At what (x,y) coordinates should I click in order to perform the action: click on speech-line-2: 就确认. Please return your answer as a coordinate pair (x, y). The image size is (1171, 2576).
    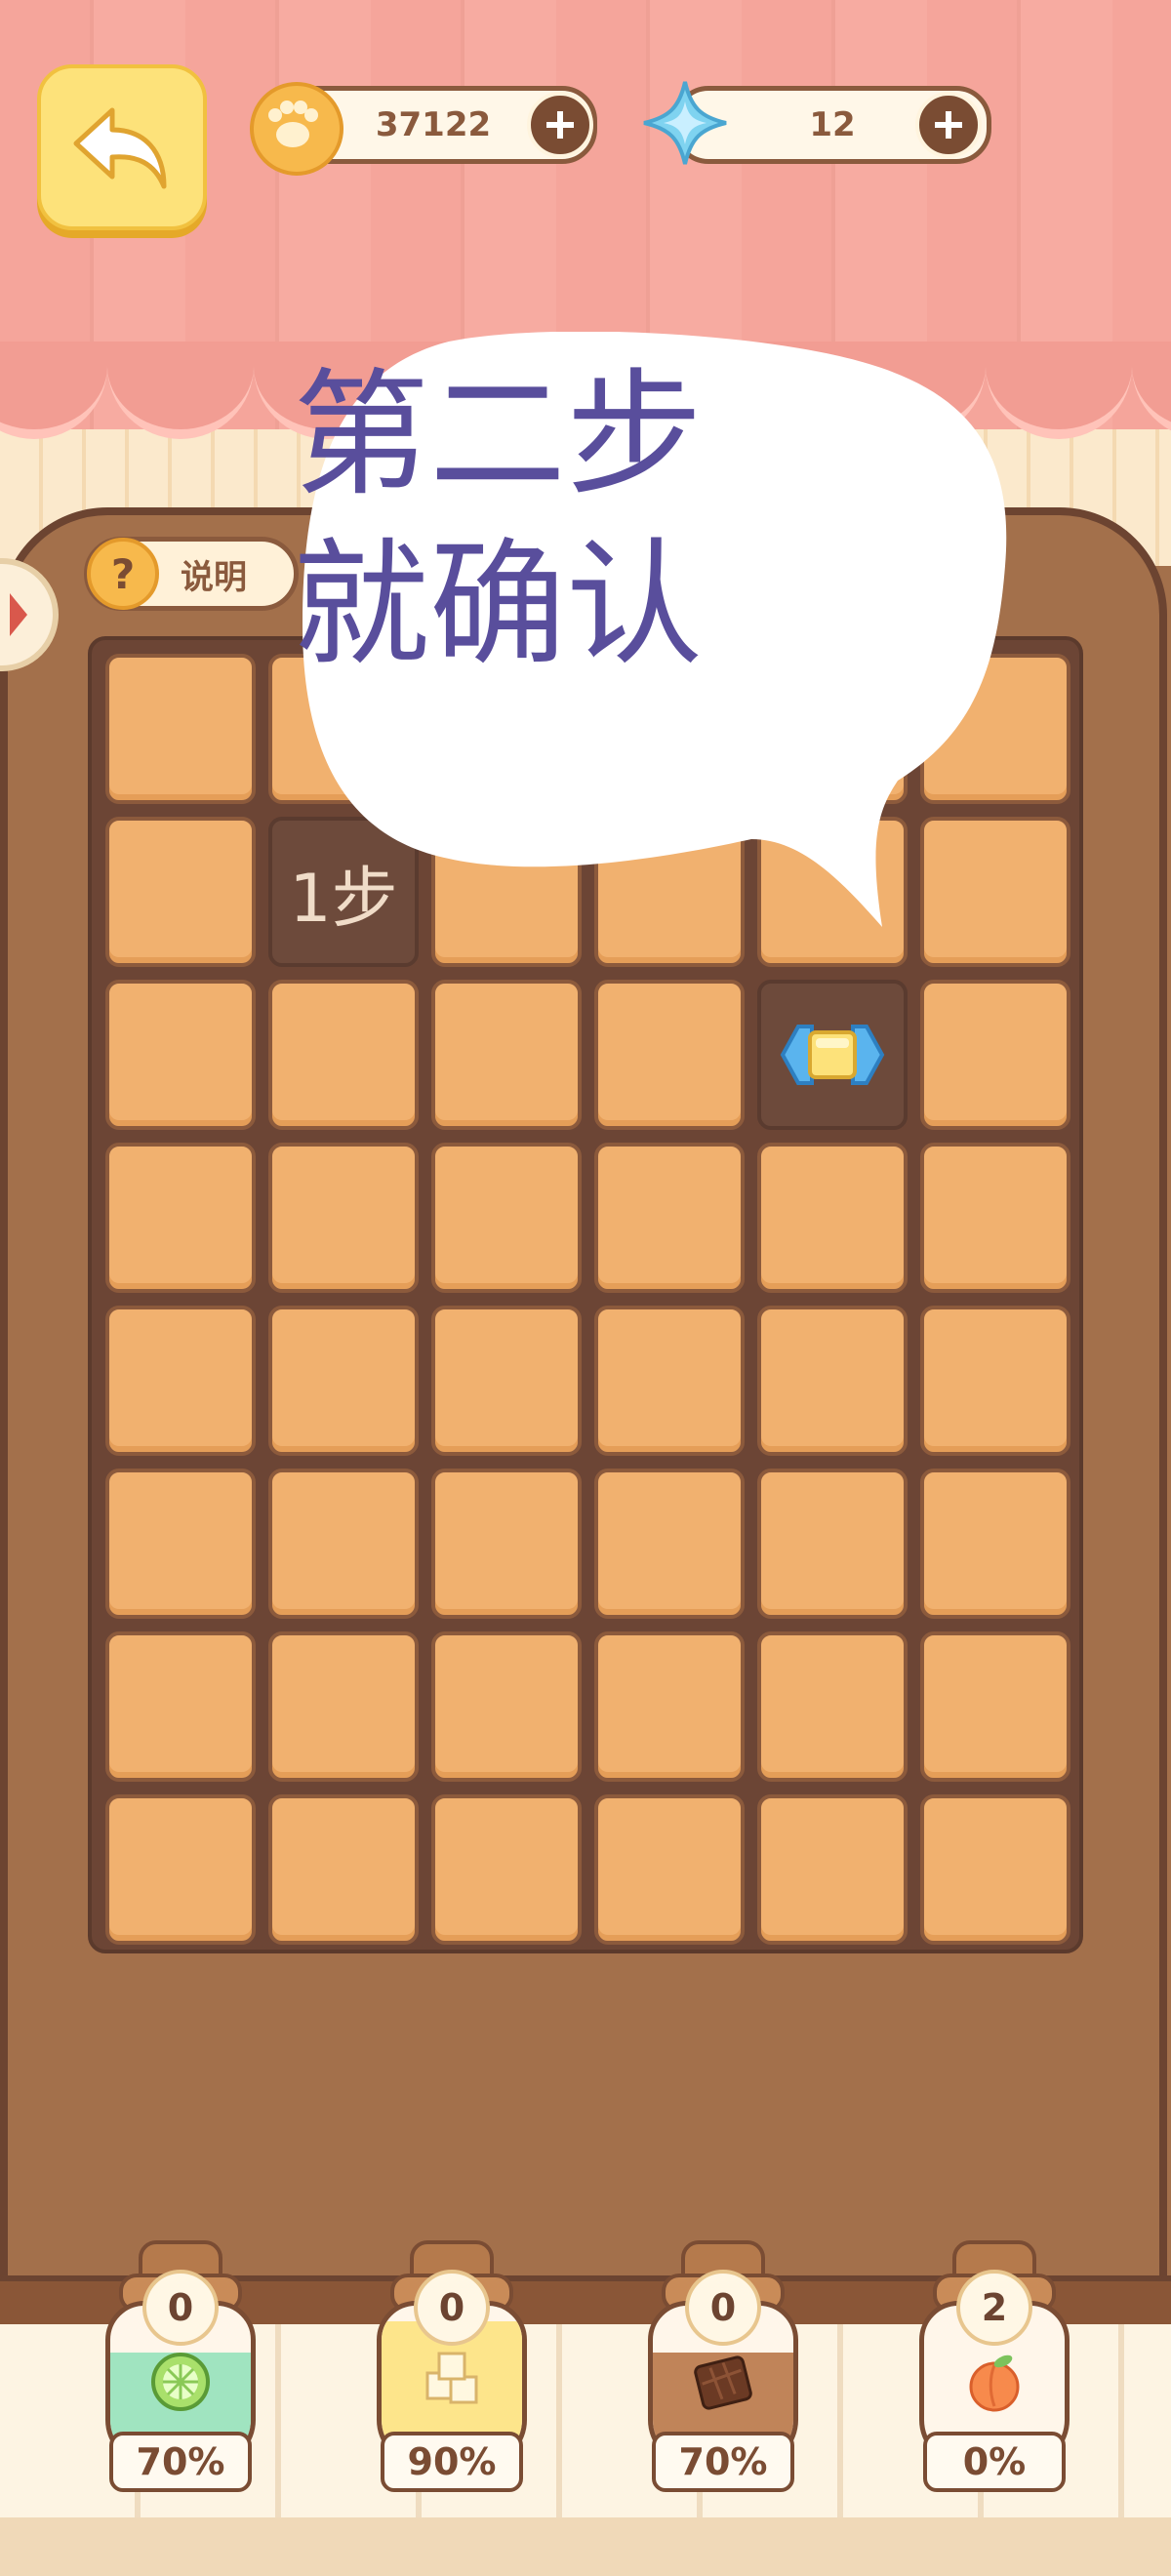
    Looking at the image, I should click on (498, 605).